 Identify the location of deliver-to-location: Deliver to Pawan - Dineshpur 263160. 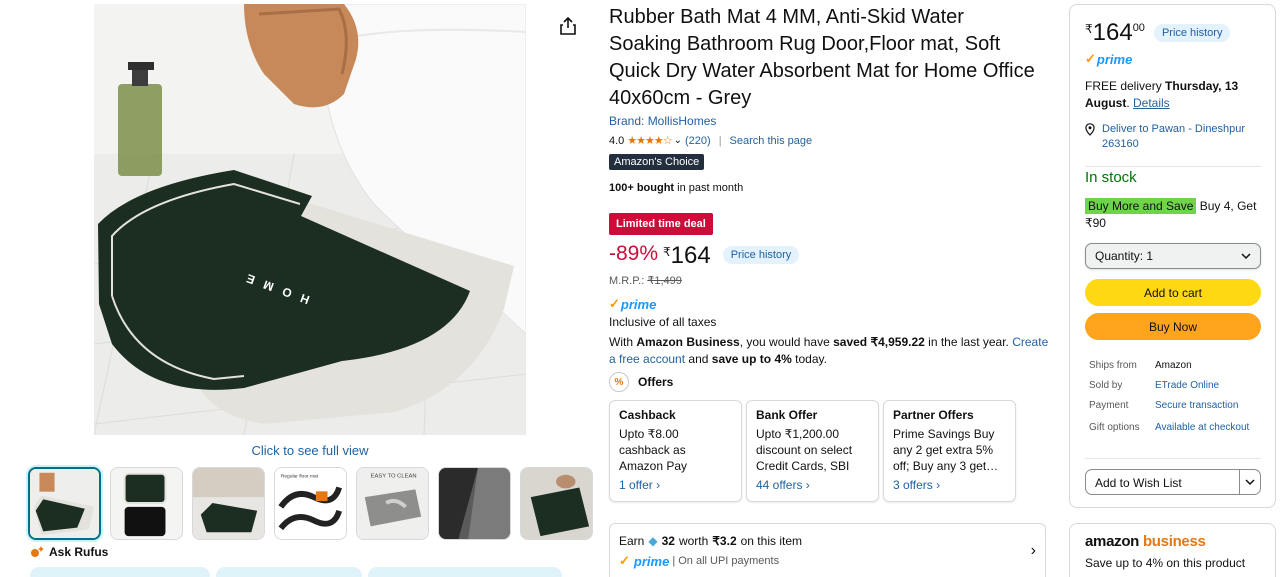
(1177, 137).